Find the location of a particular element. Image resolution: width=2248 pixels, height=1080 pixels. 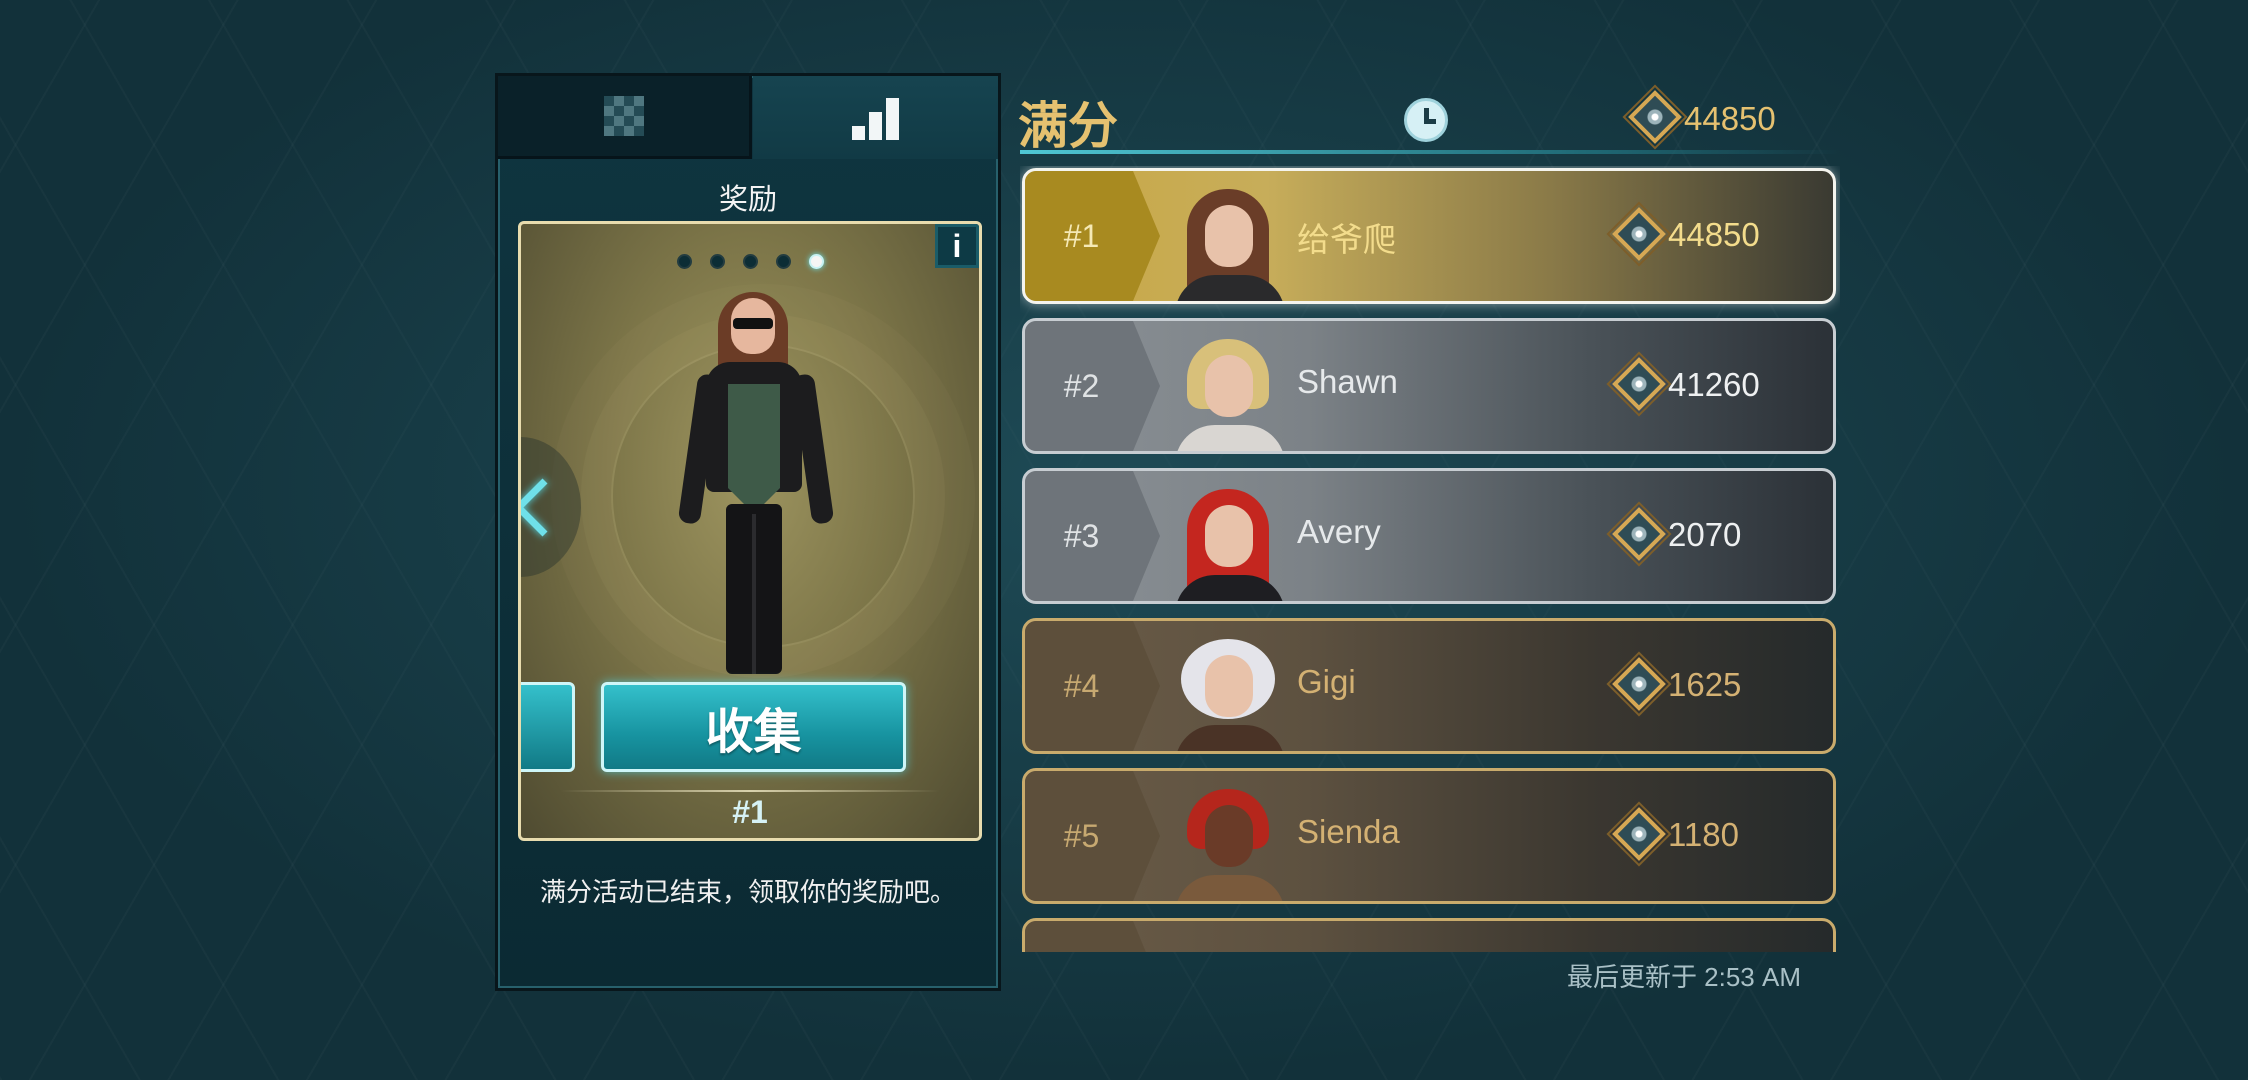

info-button: i is located at coordinates (957, 246).